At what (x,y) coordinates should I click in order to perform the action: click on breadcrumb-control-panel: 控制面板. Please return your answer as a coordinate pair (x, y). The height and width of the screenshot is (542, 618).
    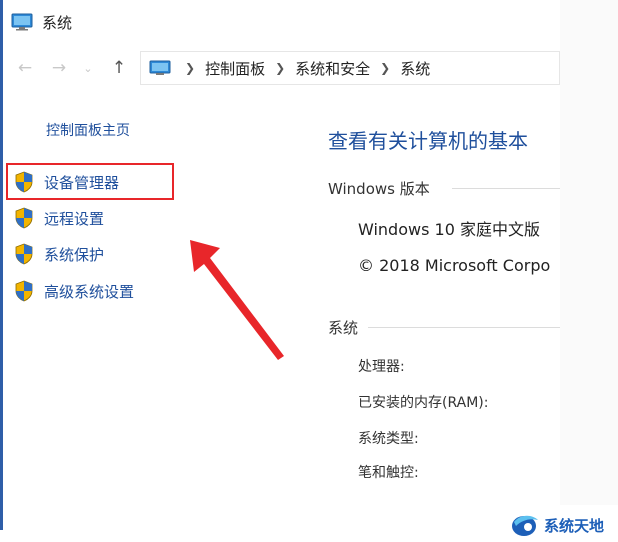
    Looking at the image, I should click on (235, 68).